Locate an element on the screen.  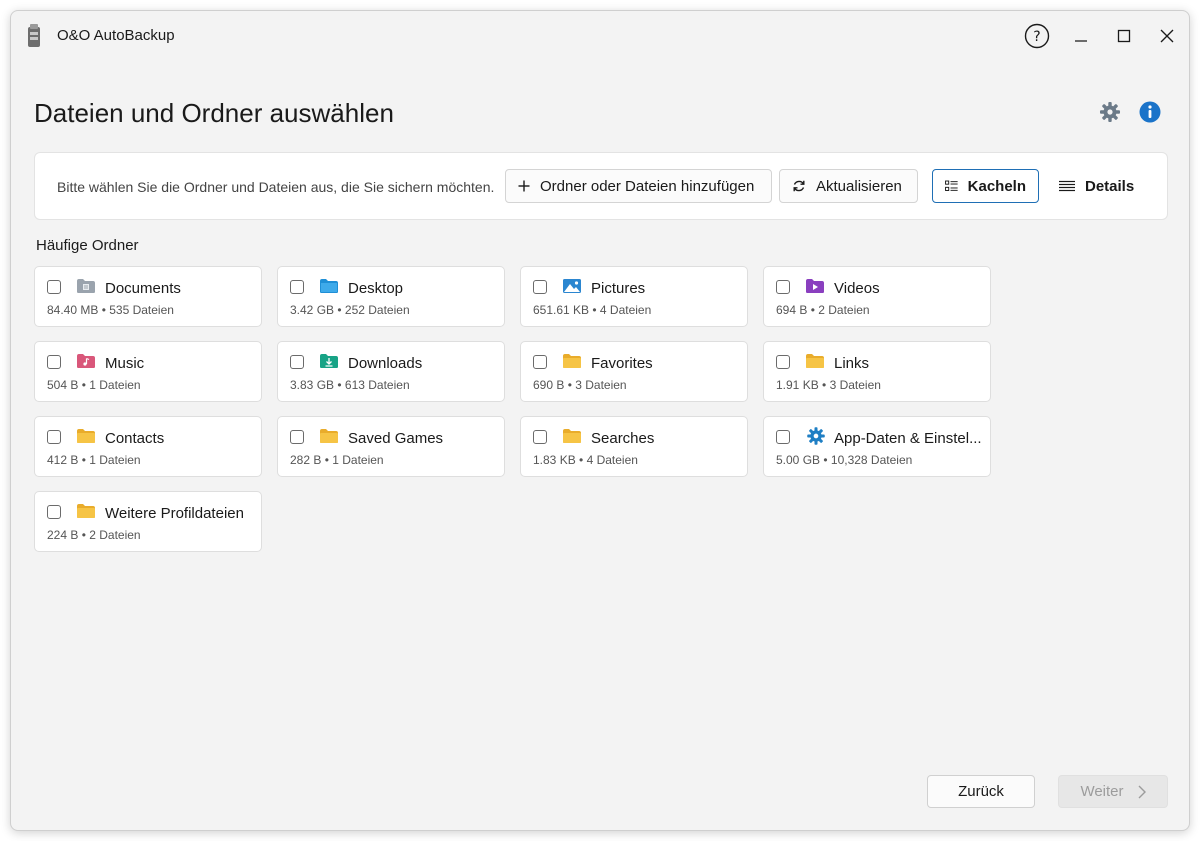
help-button: ? is located at coordinates (1037, 36).